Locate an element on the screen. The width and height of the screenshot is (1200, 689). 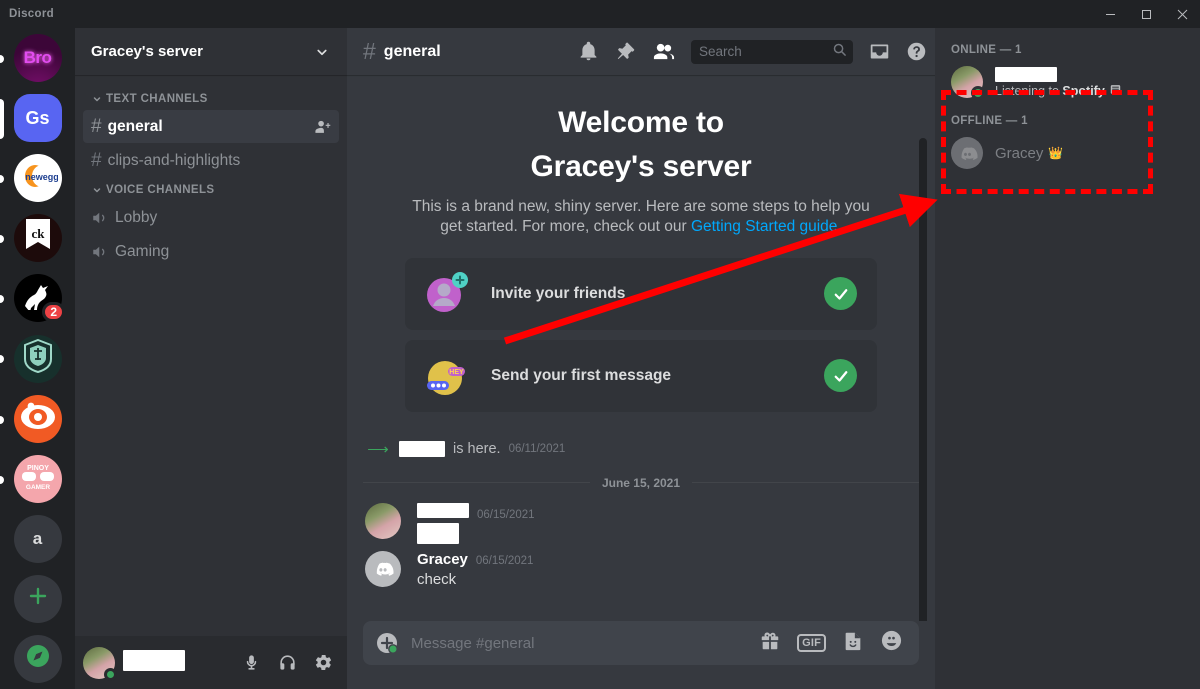
server-icon-explore is located at coordinates (37, 659).